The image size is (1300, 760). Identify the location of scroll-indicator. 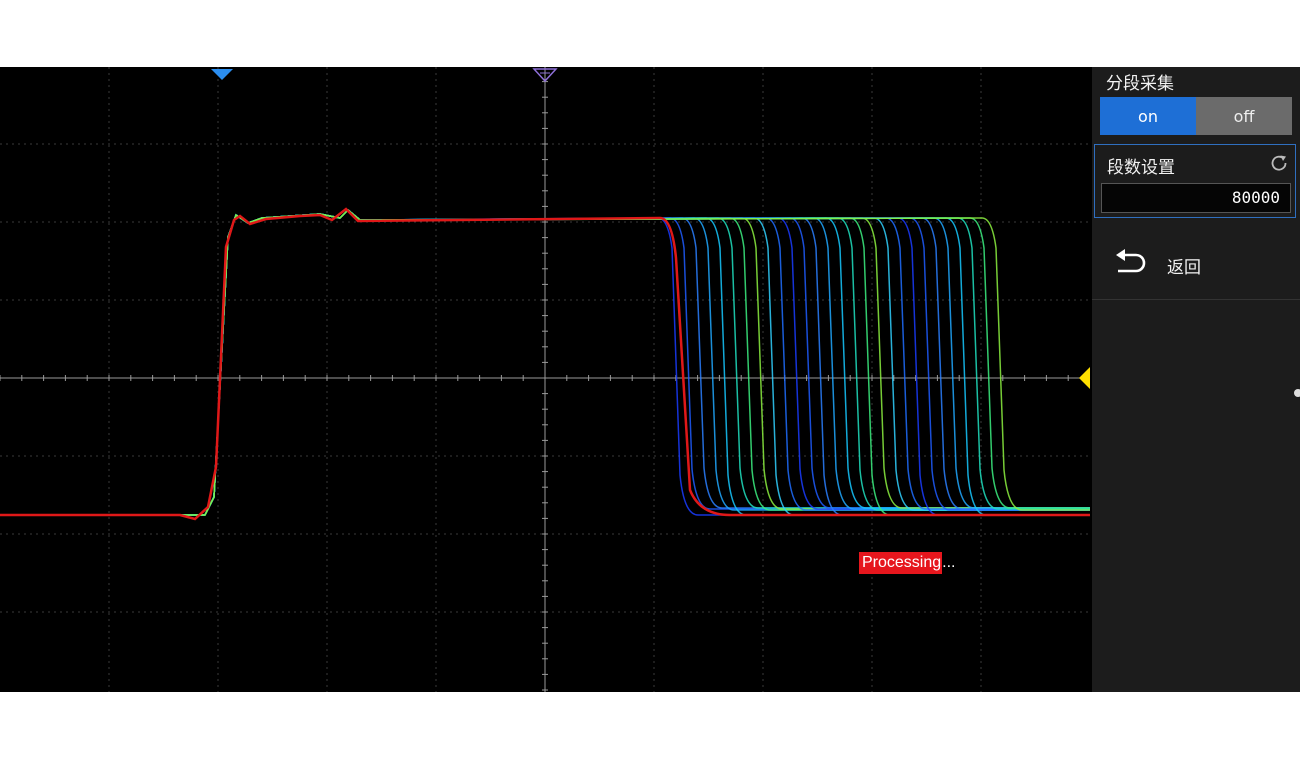
(1297, 393).